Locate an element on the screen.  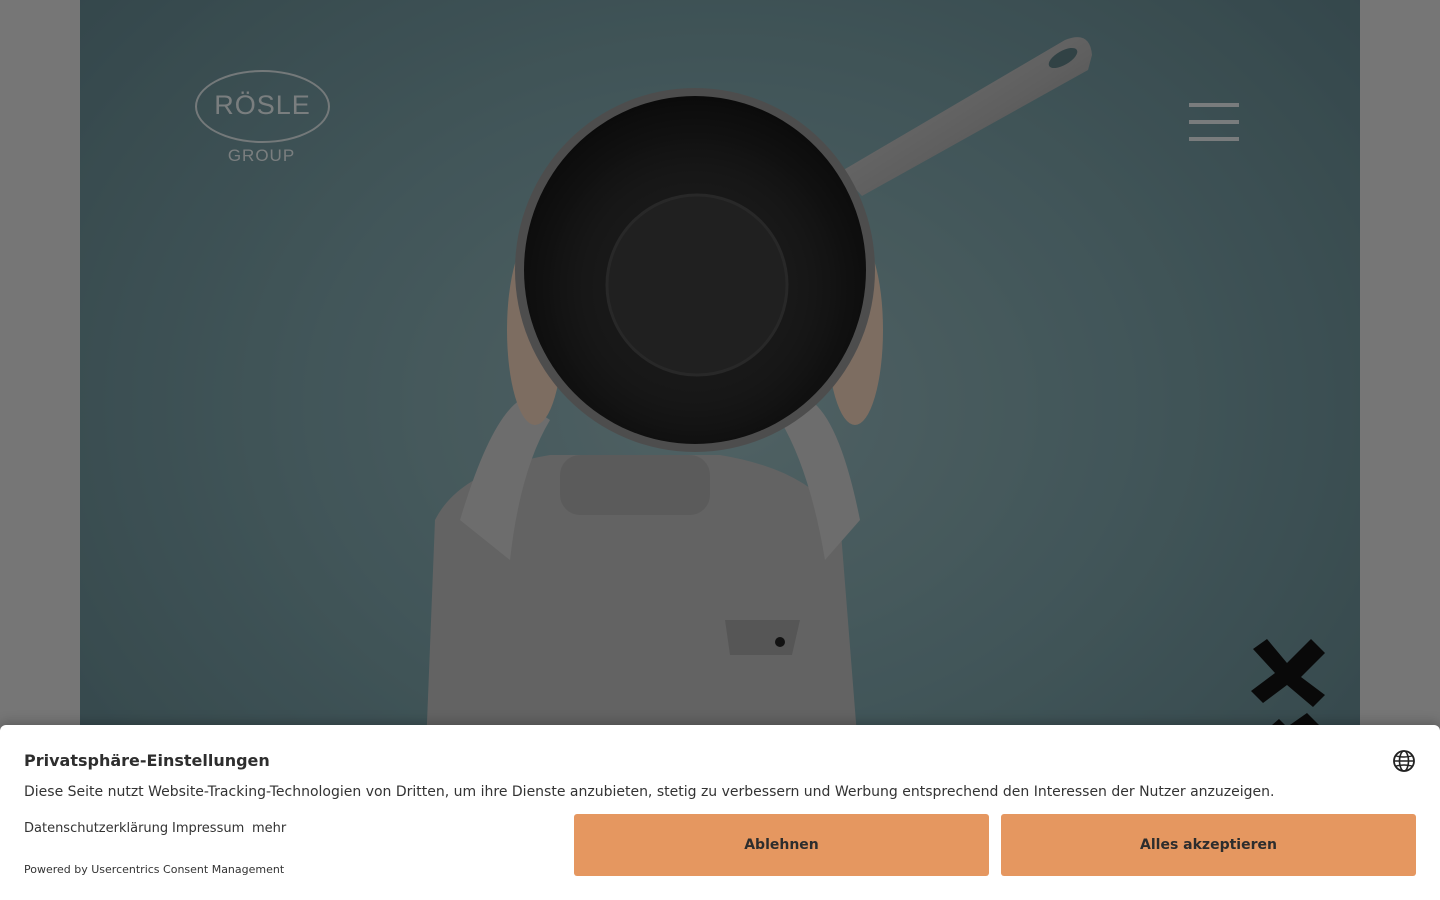
accept-all-button: Alles akzeptieren is located at coordinates (1208, 845).